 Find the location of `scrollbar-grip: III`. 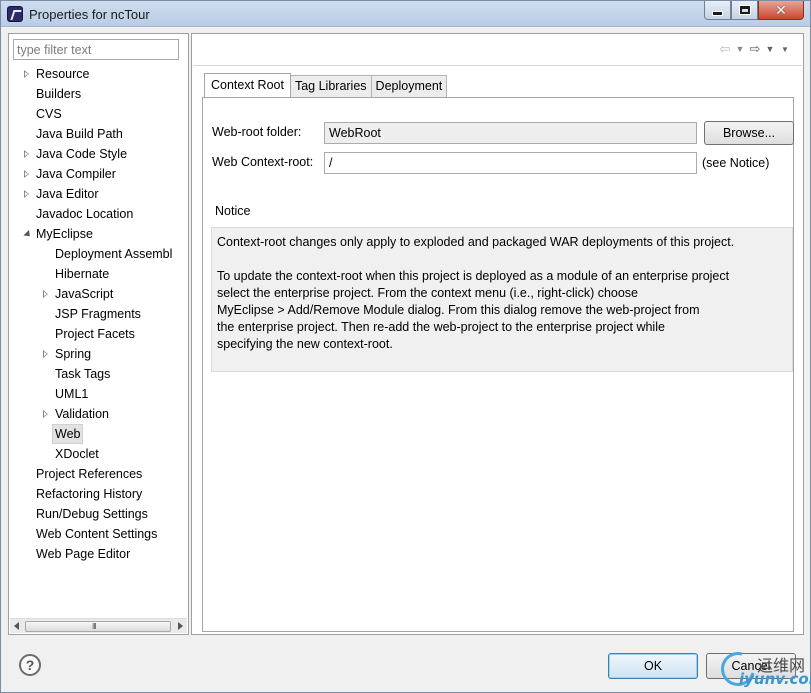

scrollbar-grip: III is located at coordinates (94, 626).